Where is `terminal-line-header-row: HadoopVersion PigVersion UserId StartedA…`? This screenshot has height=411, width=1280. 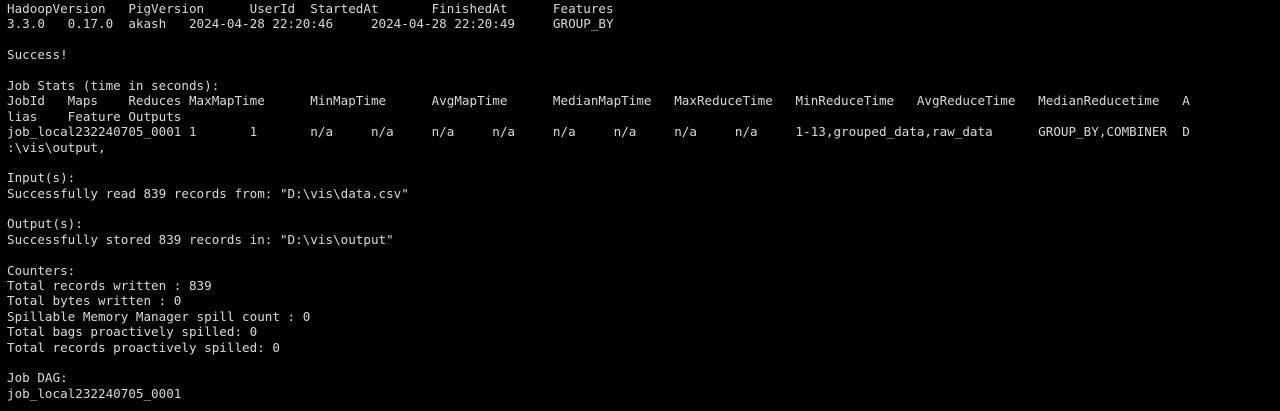 terminal-line-header-row: HadoopVersion PigVersion UserId StartedA… is located at coordinates (310, 8).